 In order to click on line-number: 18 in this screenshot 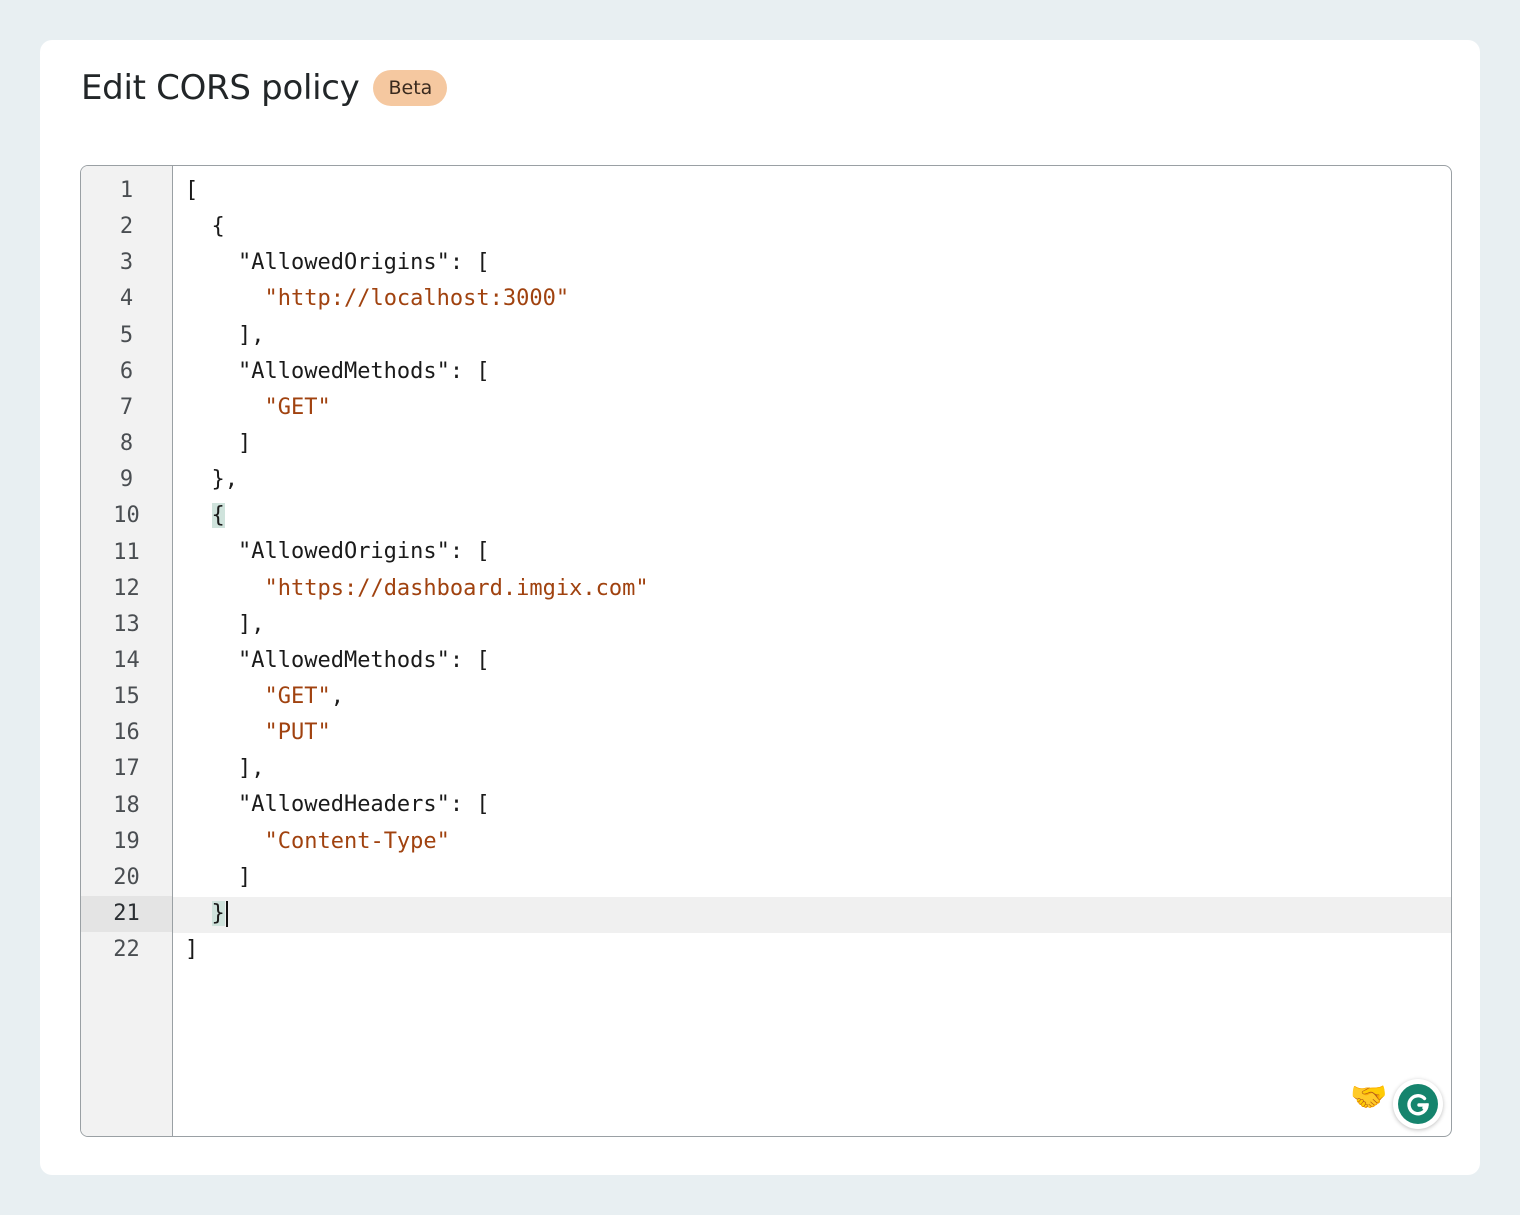, I will do `click(126, 805)`.